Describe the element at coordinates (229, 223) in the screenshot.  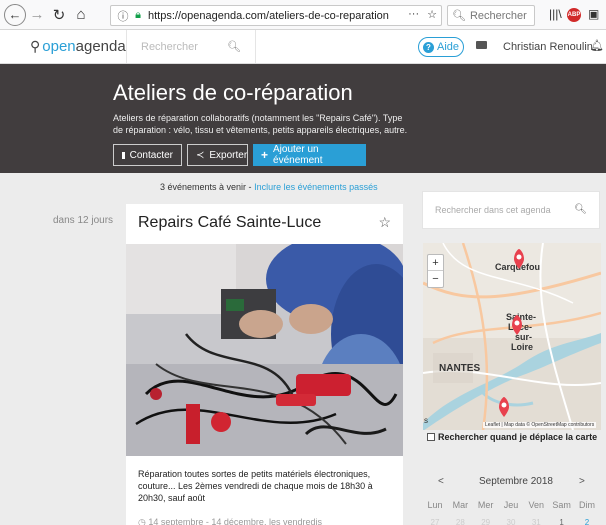
I see `event-title: Repairs Café Sainte-Luce` at that location.